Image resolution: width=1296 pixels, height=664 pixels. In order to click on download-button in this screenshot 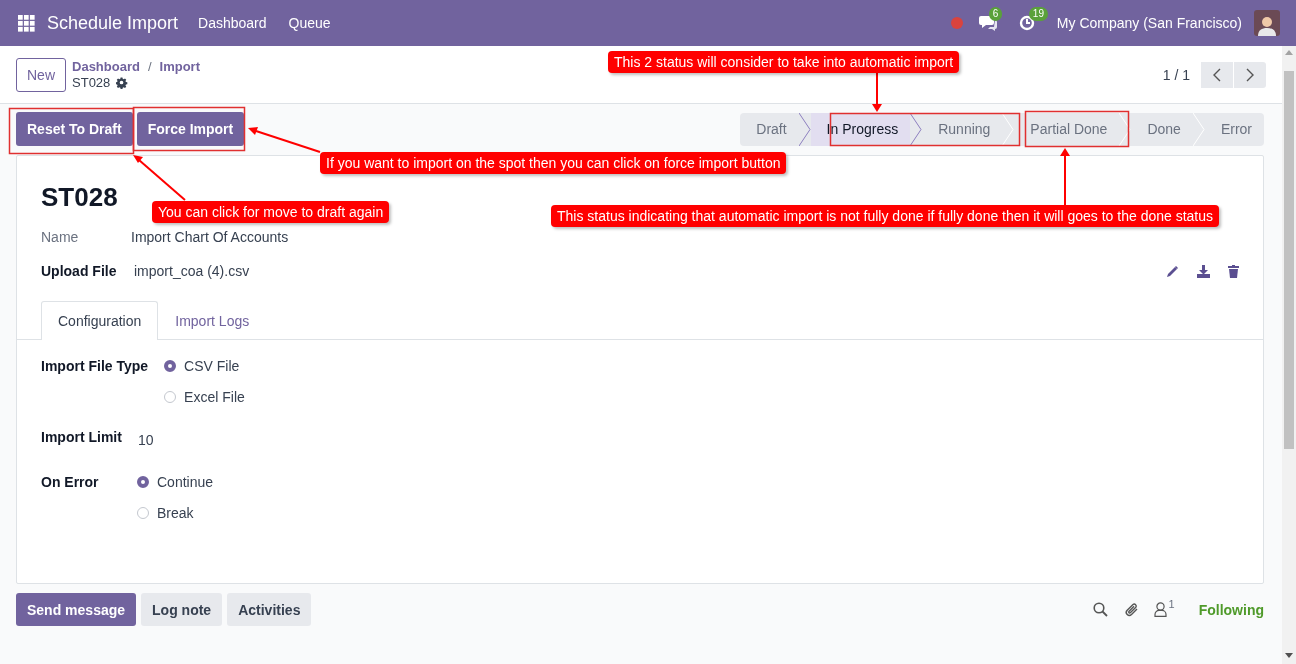, I will do `click(1203, 271)`.